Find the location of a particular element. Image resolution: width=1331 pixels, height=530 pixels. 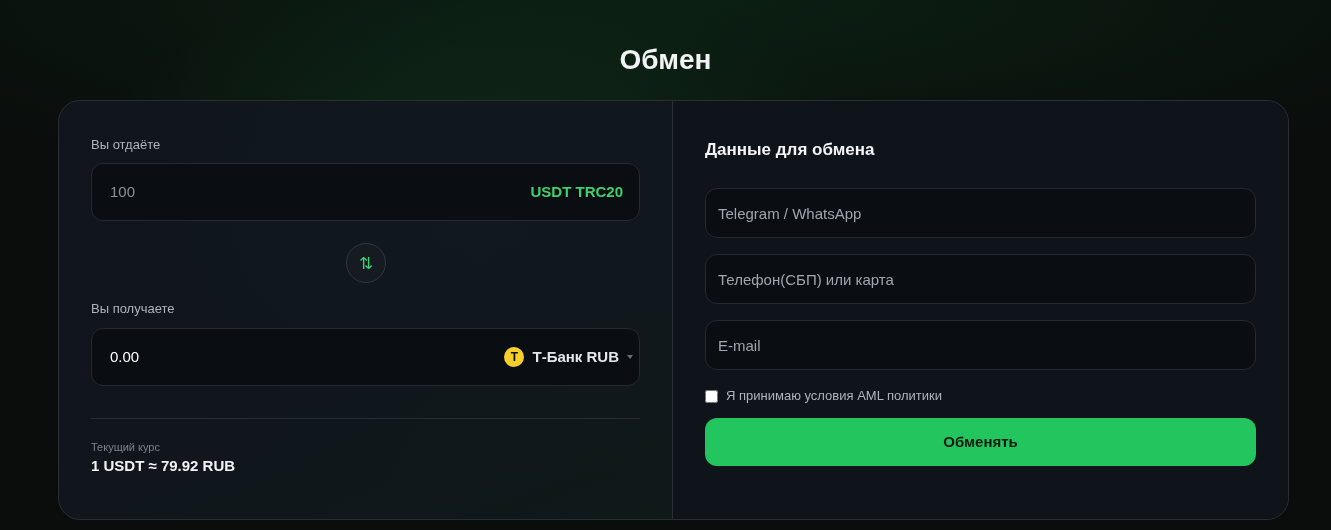

input-field: Телефон(СБП) или карта is located at coordinates (980, 279).